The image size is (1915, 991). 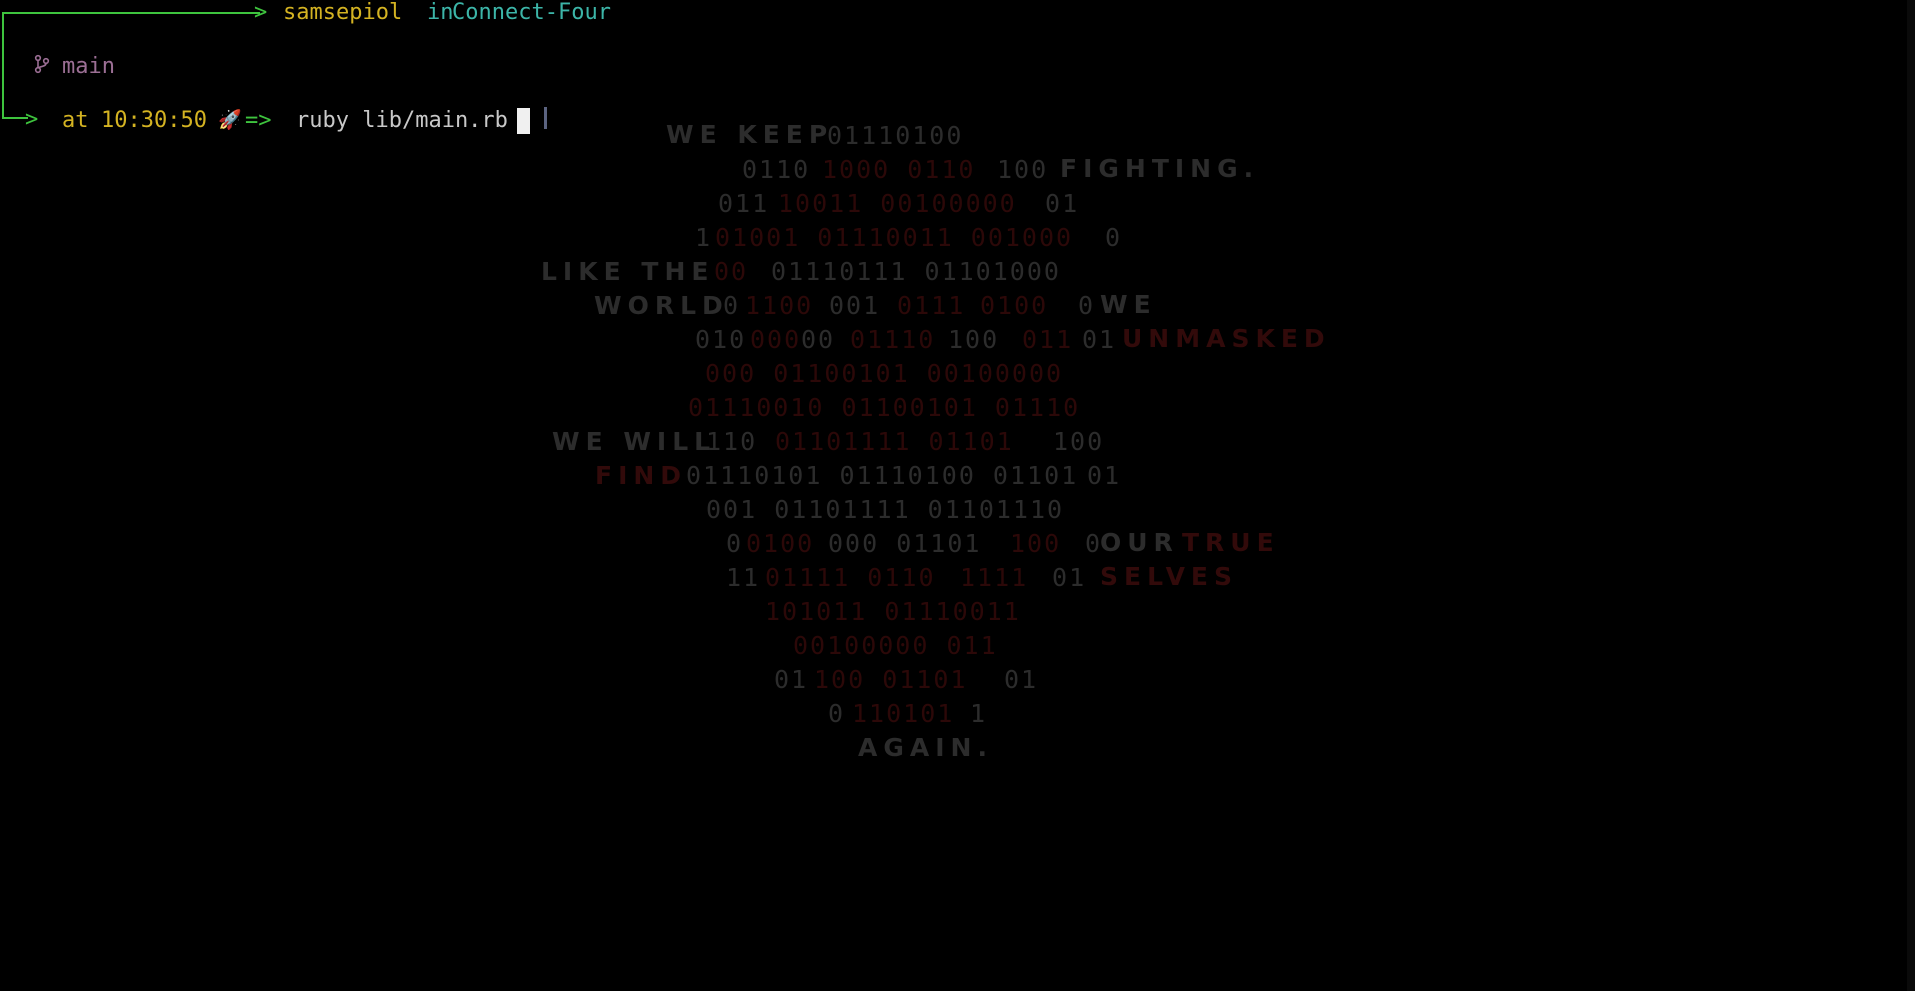 What do you see at coordinates (88, 66) in the screenshot?
I see `git-branch-name: main` at bounding box center [88, 66].